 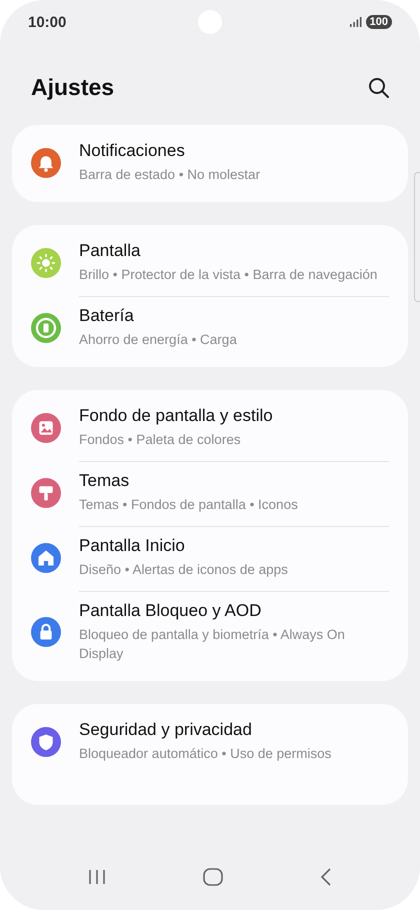 What do you see at coordinates (166, 730) in the screenshot?
I see `item-title: Seguridad y privacidad` at bounding box center [166, 730].